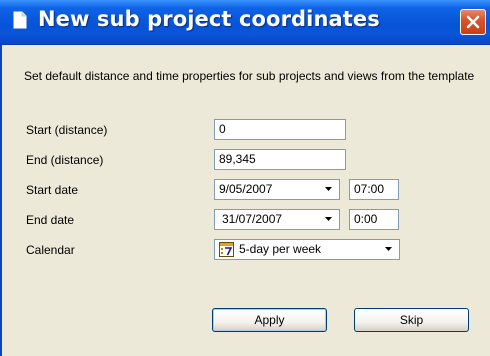 The width and height of the screenshot is (490, 356). I want to click on calendar-value: 5-day per week, so click(280, 249).